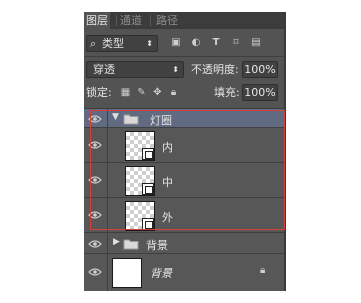  I want to click on layer-wai: 外, so click(184, 215).